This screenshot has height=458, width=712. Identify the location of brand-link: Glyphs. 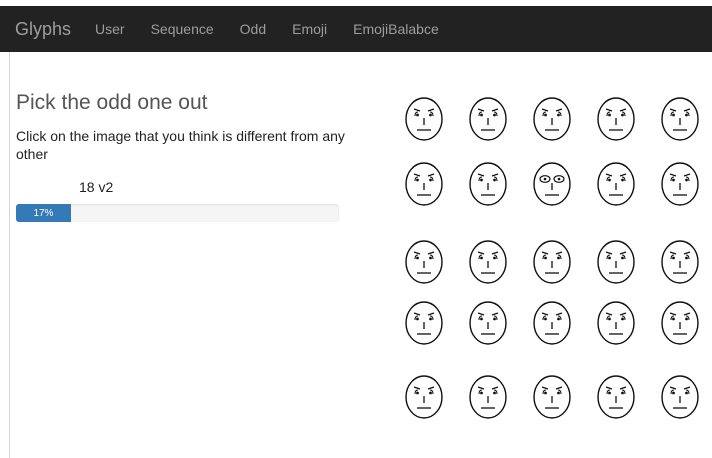
(43, 29).